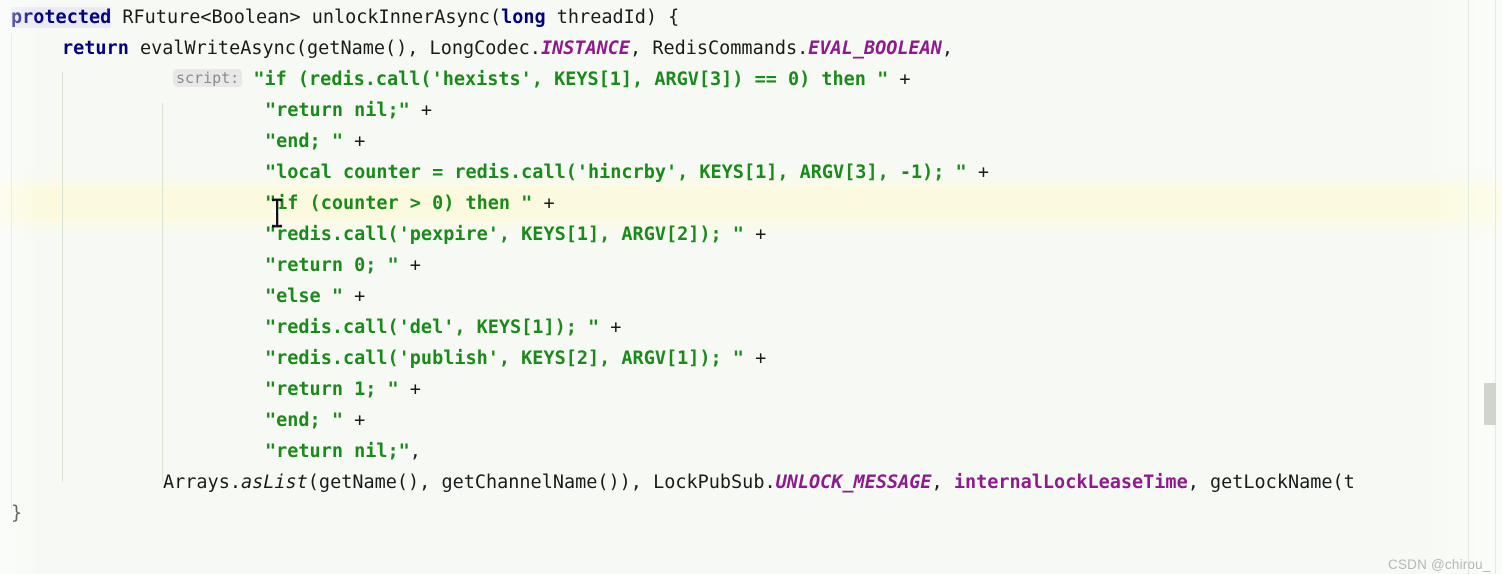 The height and width of the screenshot is (574, 1502). I want to click on code-line: "if (counter > 0) then " +, so click(277, 203).